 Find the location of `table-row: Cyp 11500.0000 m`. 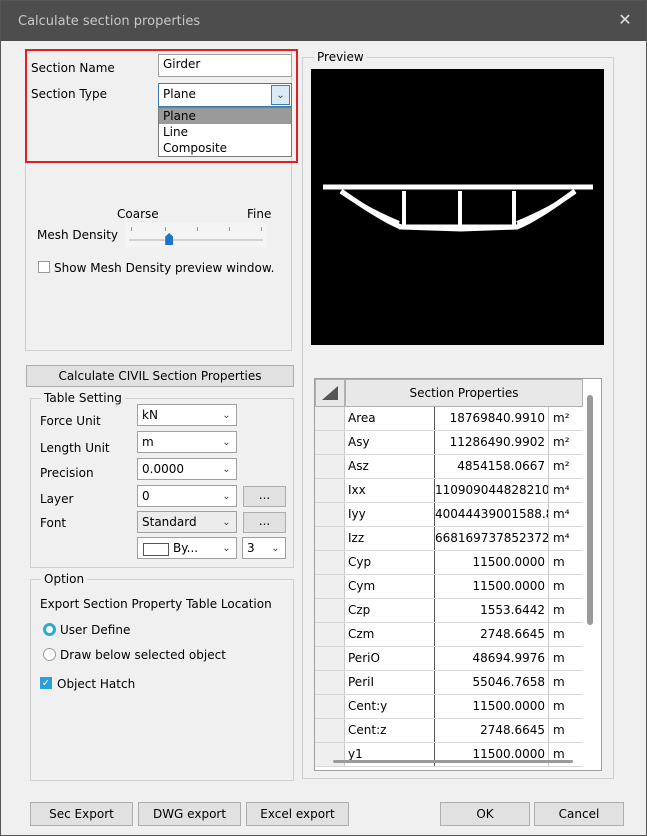

table-row: Cyp 11500.0000 m is located at coordinates (449, 563).